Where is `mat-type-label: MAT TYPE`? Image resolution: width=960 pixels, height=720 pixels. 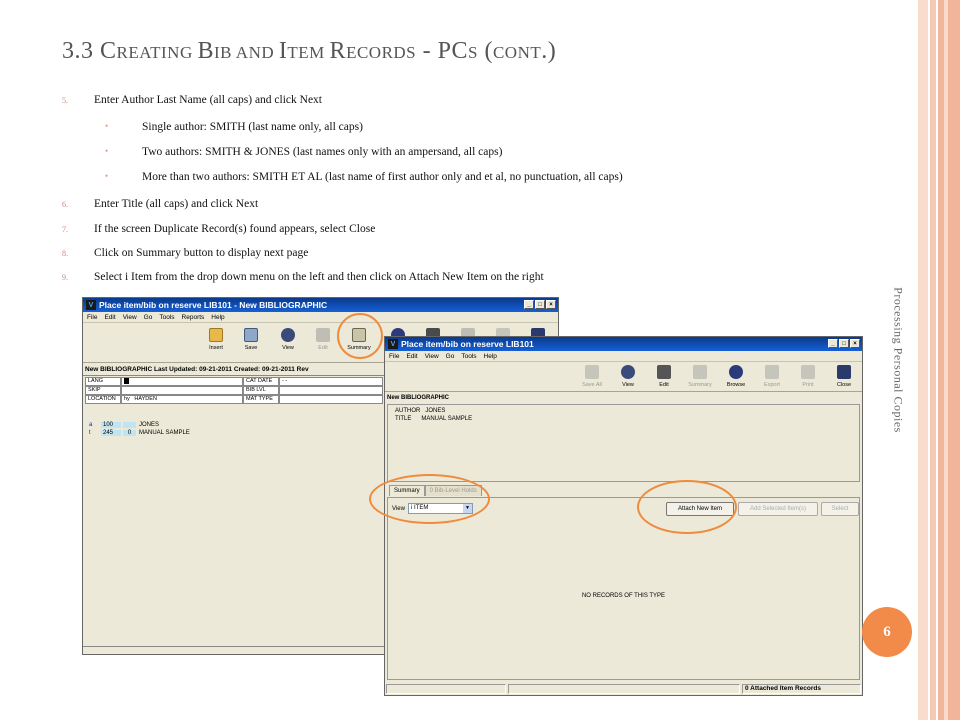
mat-type-label: MAT TYPE is located at coordinates (261, 399).